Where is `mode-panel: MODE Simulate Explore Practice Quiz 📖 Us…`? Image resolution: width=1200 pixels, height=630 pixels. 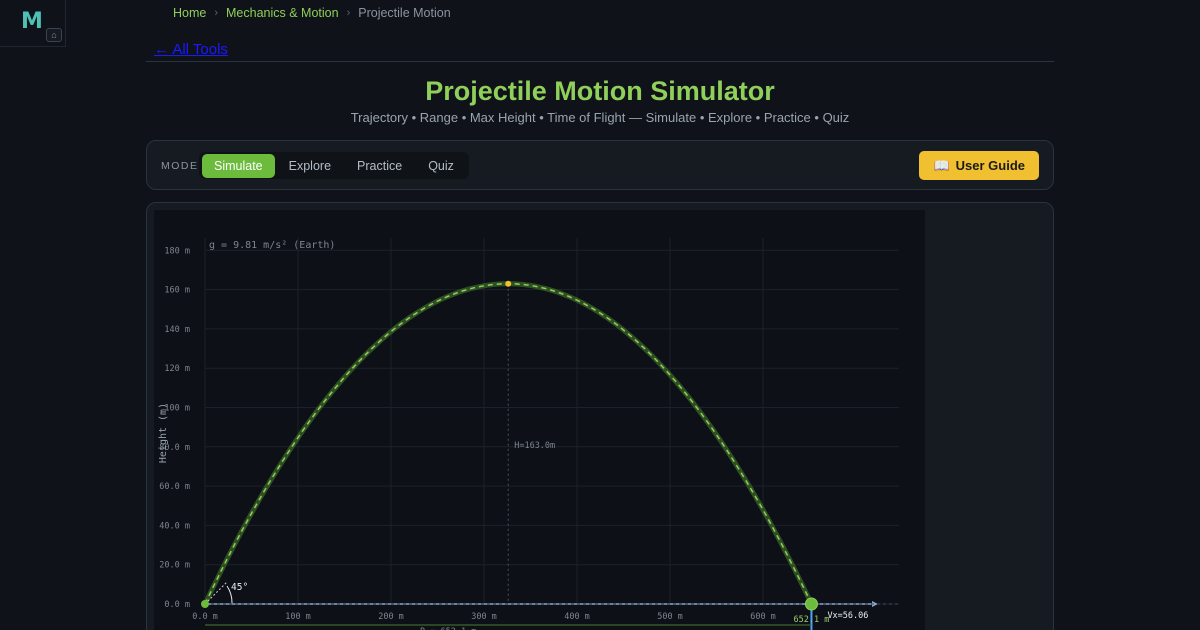 mode-panel: MODE Simulate Explore Practice Quiz 📖 Us… is located at coordinates (600, 165).